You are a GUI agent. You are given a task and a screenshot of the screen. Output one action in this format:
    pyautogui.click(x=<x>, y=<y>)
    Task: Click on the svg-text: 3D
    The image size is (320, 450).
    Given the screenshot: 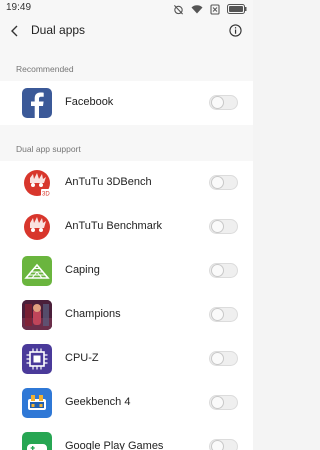 What is the action you would take?
    pyautogui.click(x=46, y=195)
    